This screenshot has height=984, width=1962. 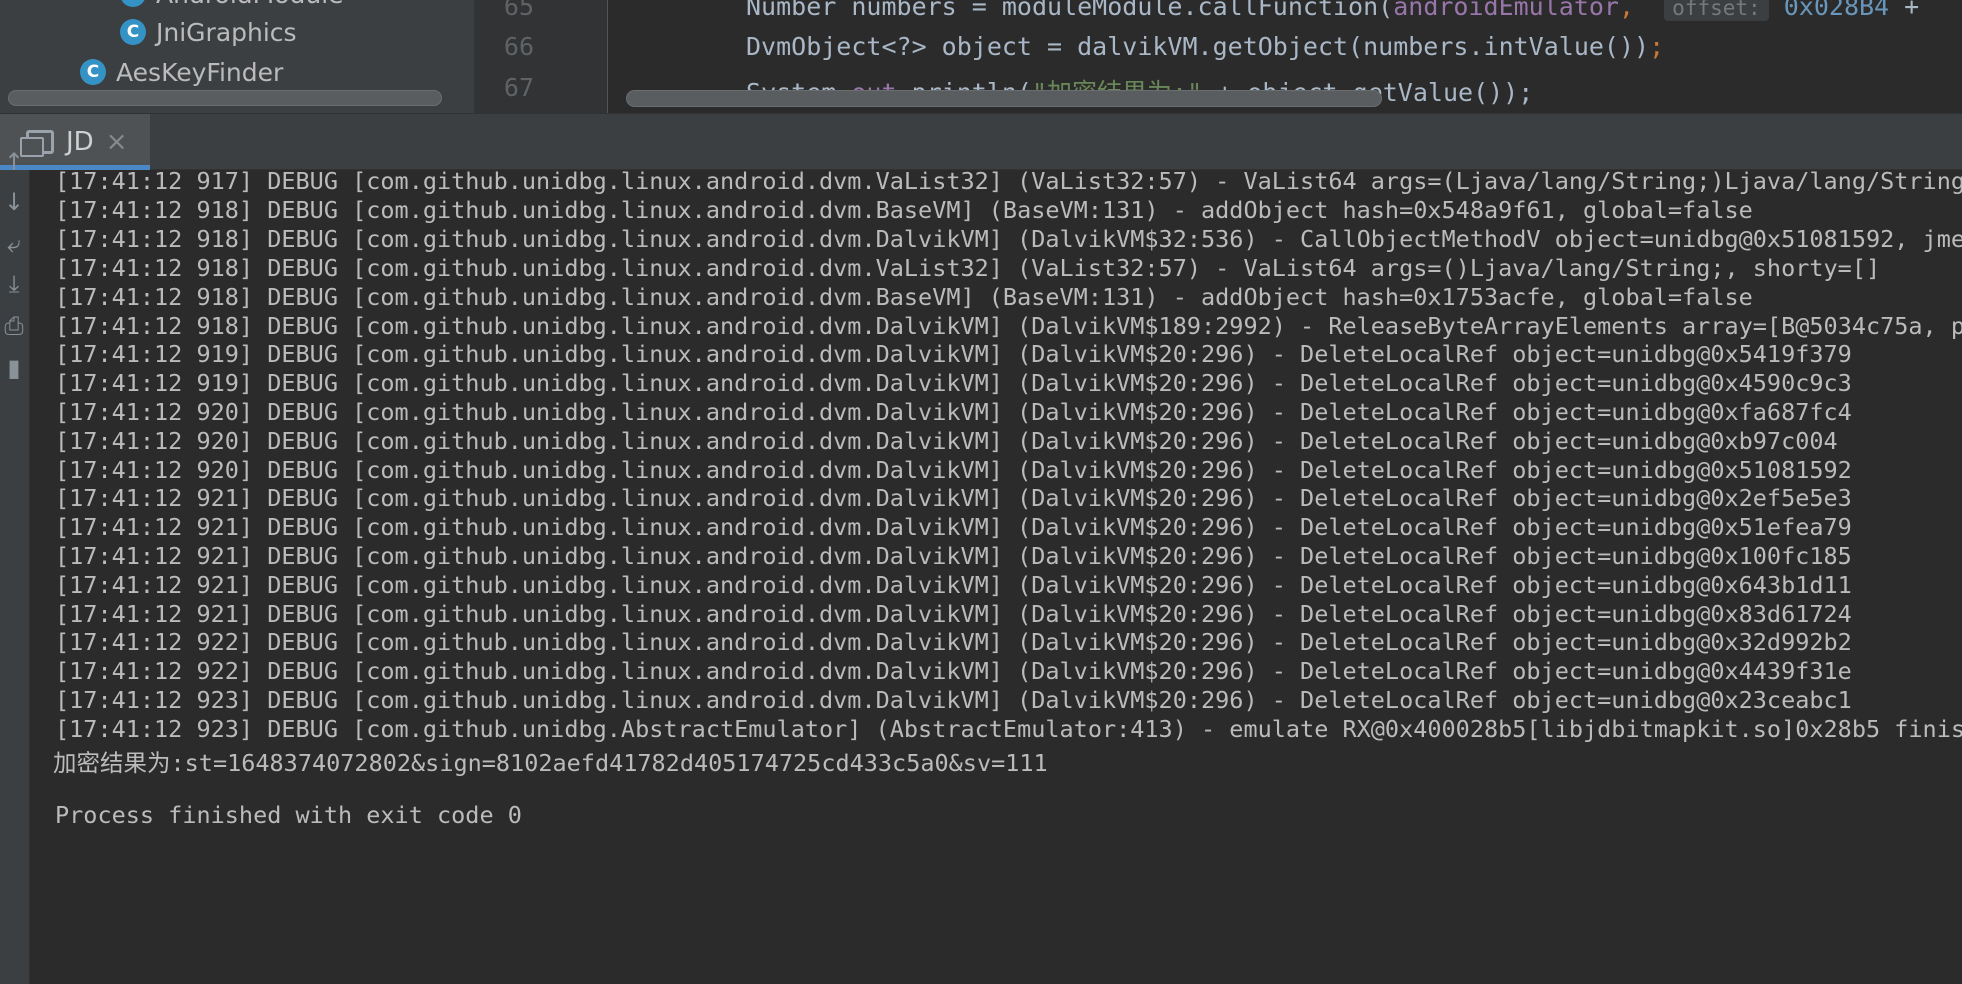 I want to click on console-icon, so click(x=37, y=143).